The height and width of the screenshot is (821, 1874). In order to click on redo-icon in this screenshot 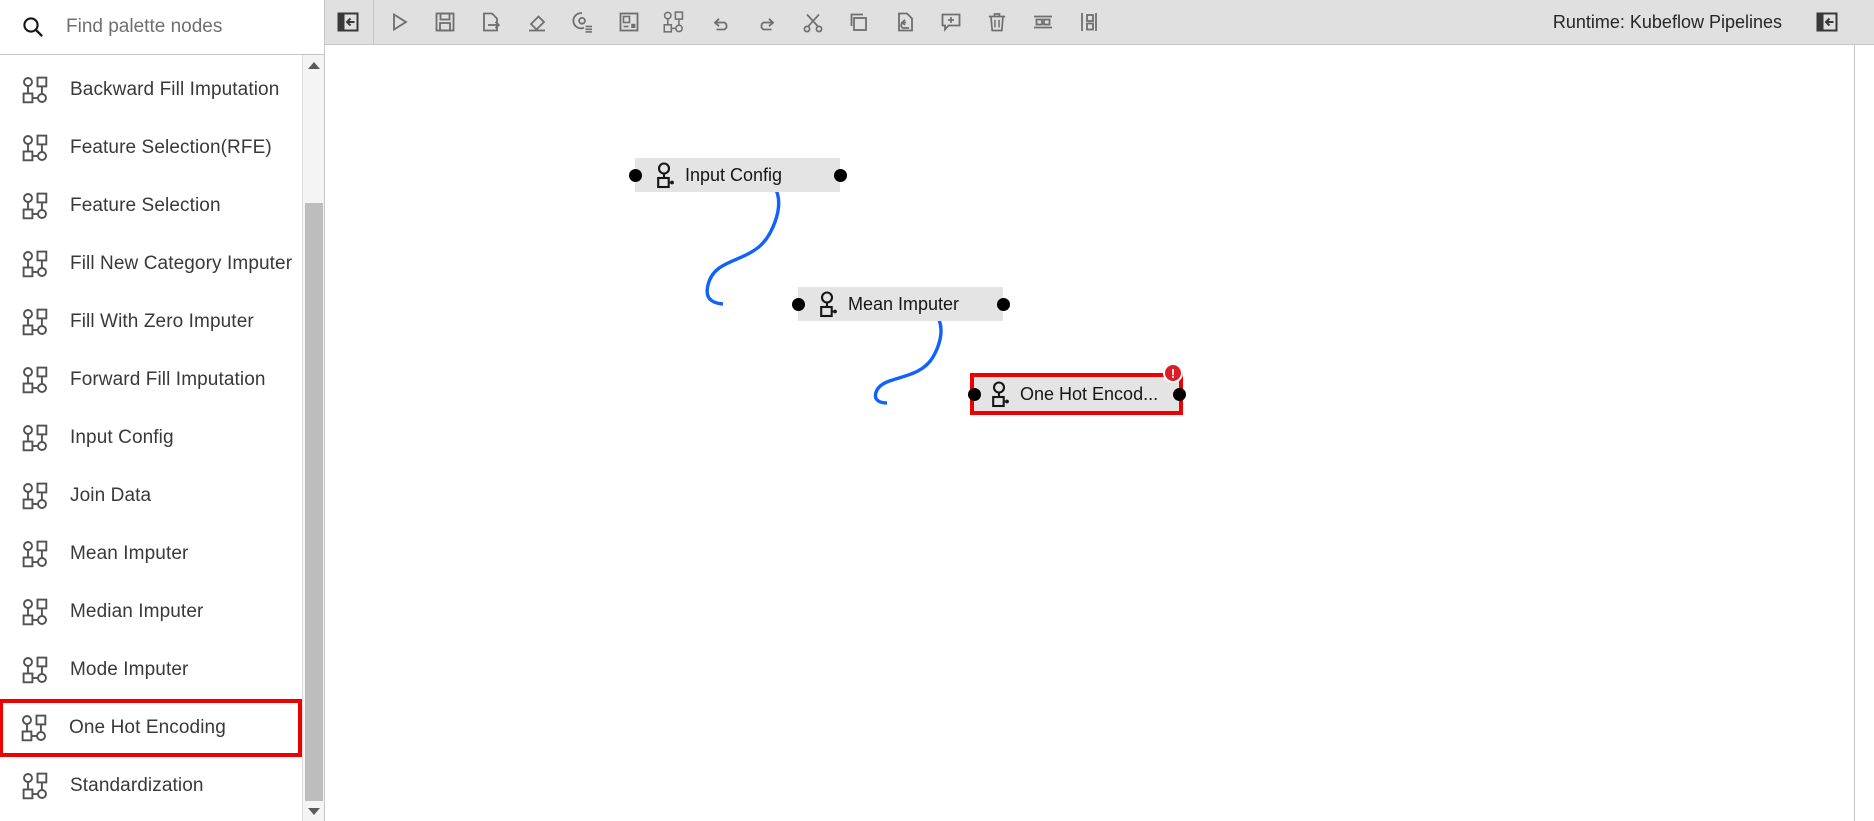, I will do `click(767, 22)`.